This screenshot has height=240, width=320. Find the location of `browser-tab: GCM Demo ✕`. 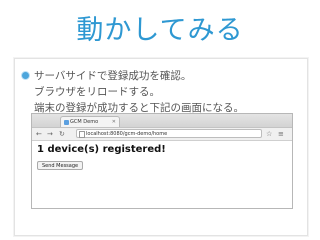

browser-tab: GCM Demo ✕ is located at coordinates (90, 121).